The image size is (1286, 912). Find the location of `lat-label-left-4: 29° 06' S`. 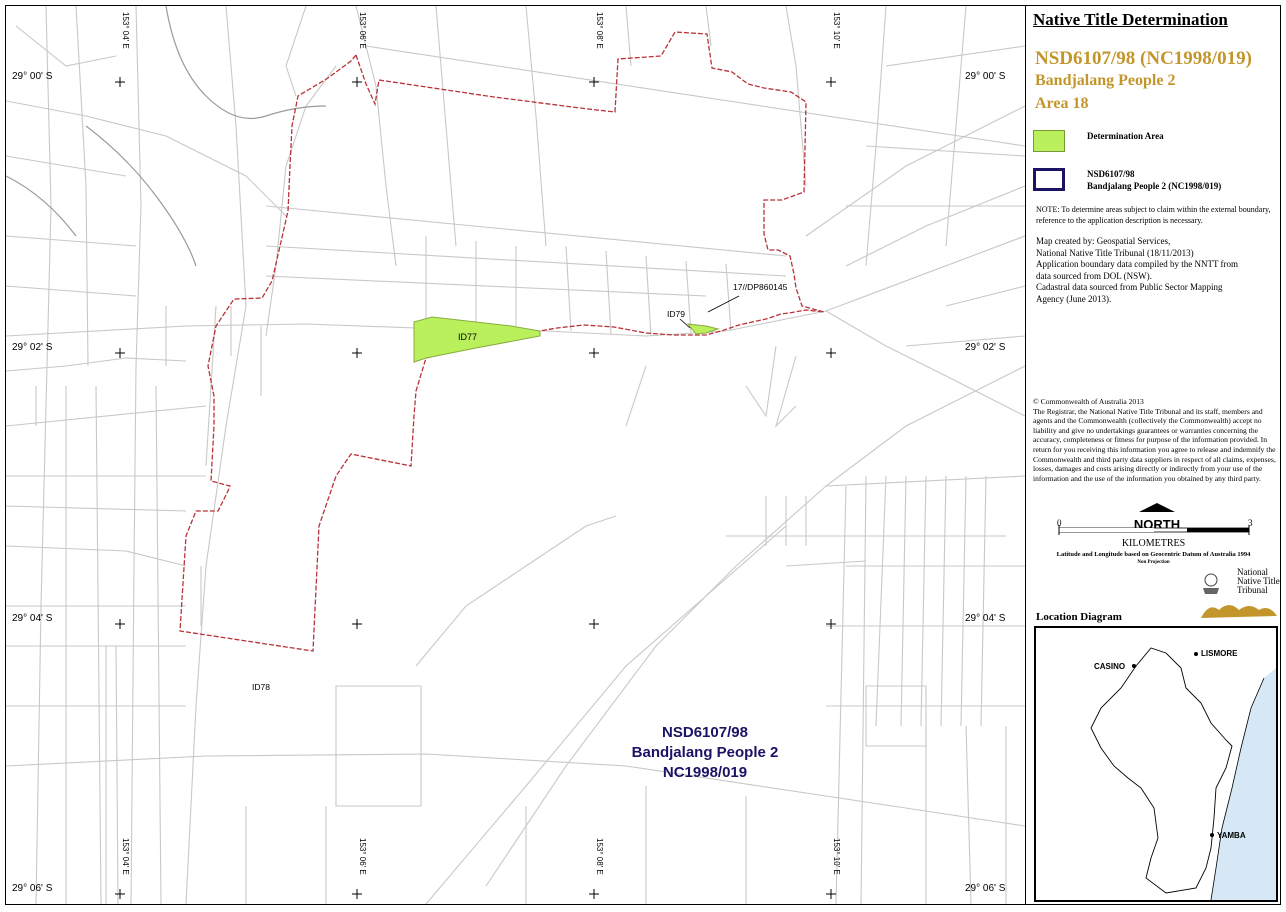

lat-label-left-4: 29° 06' S is located at coordinates (32, 888).